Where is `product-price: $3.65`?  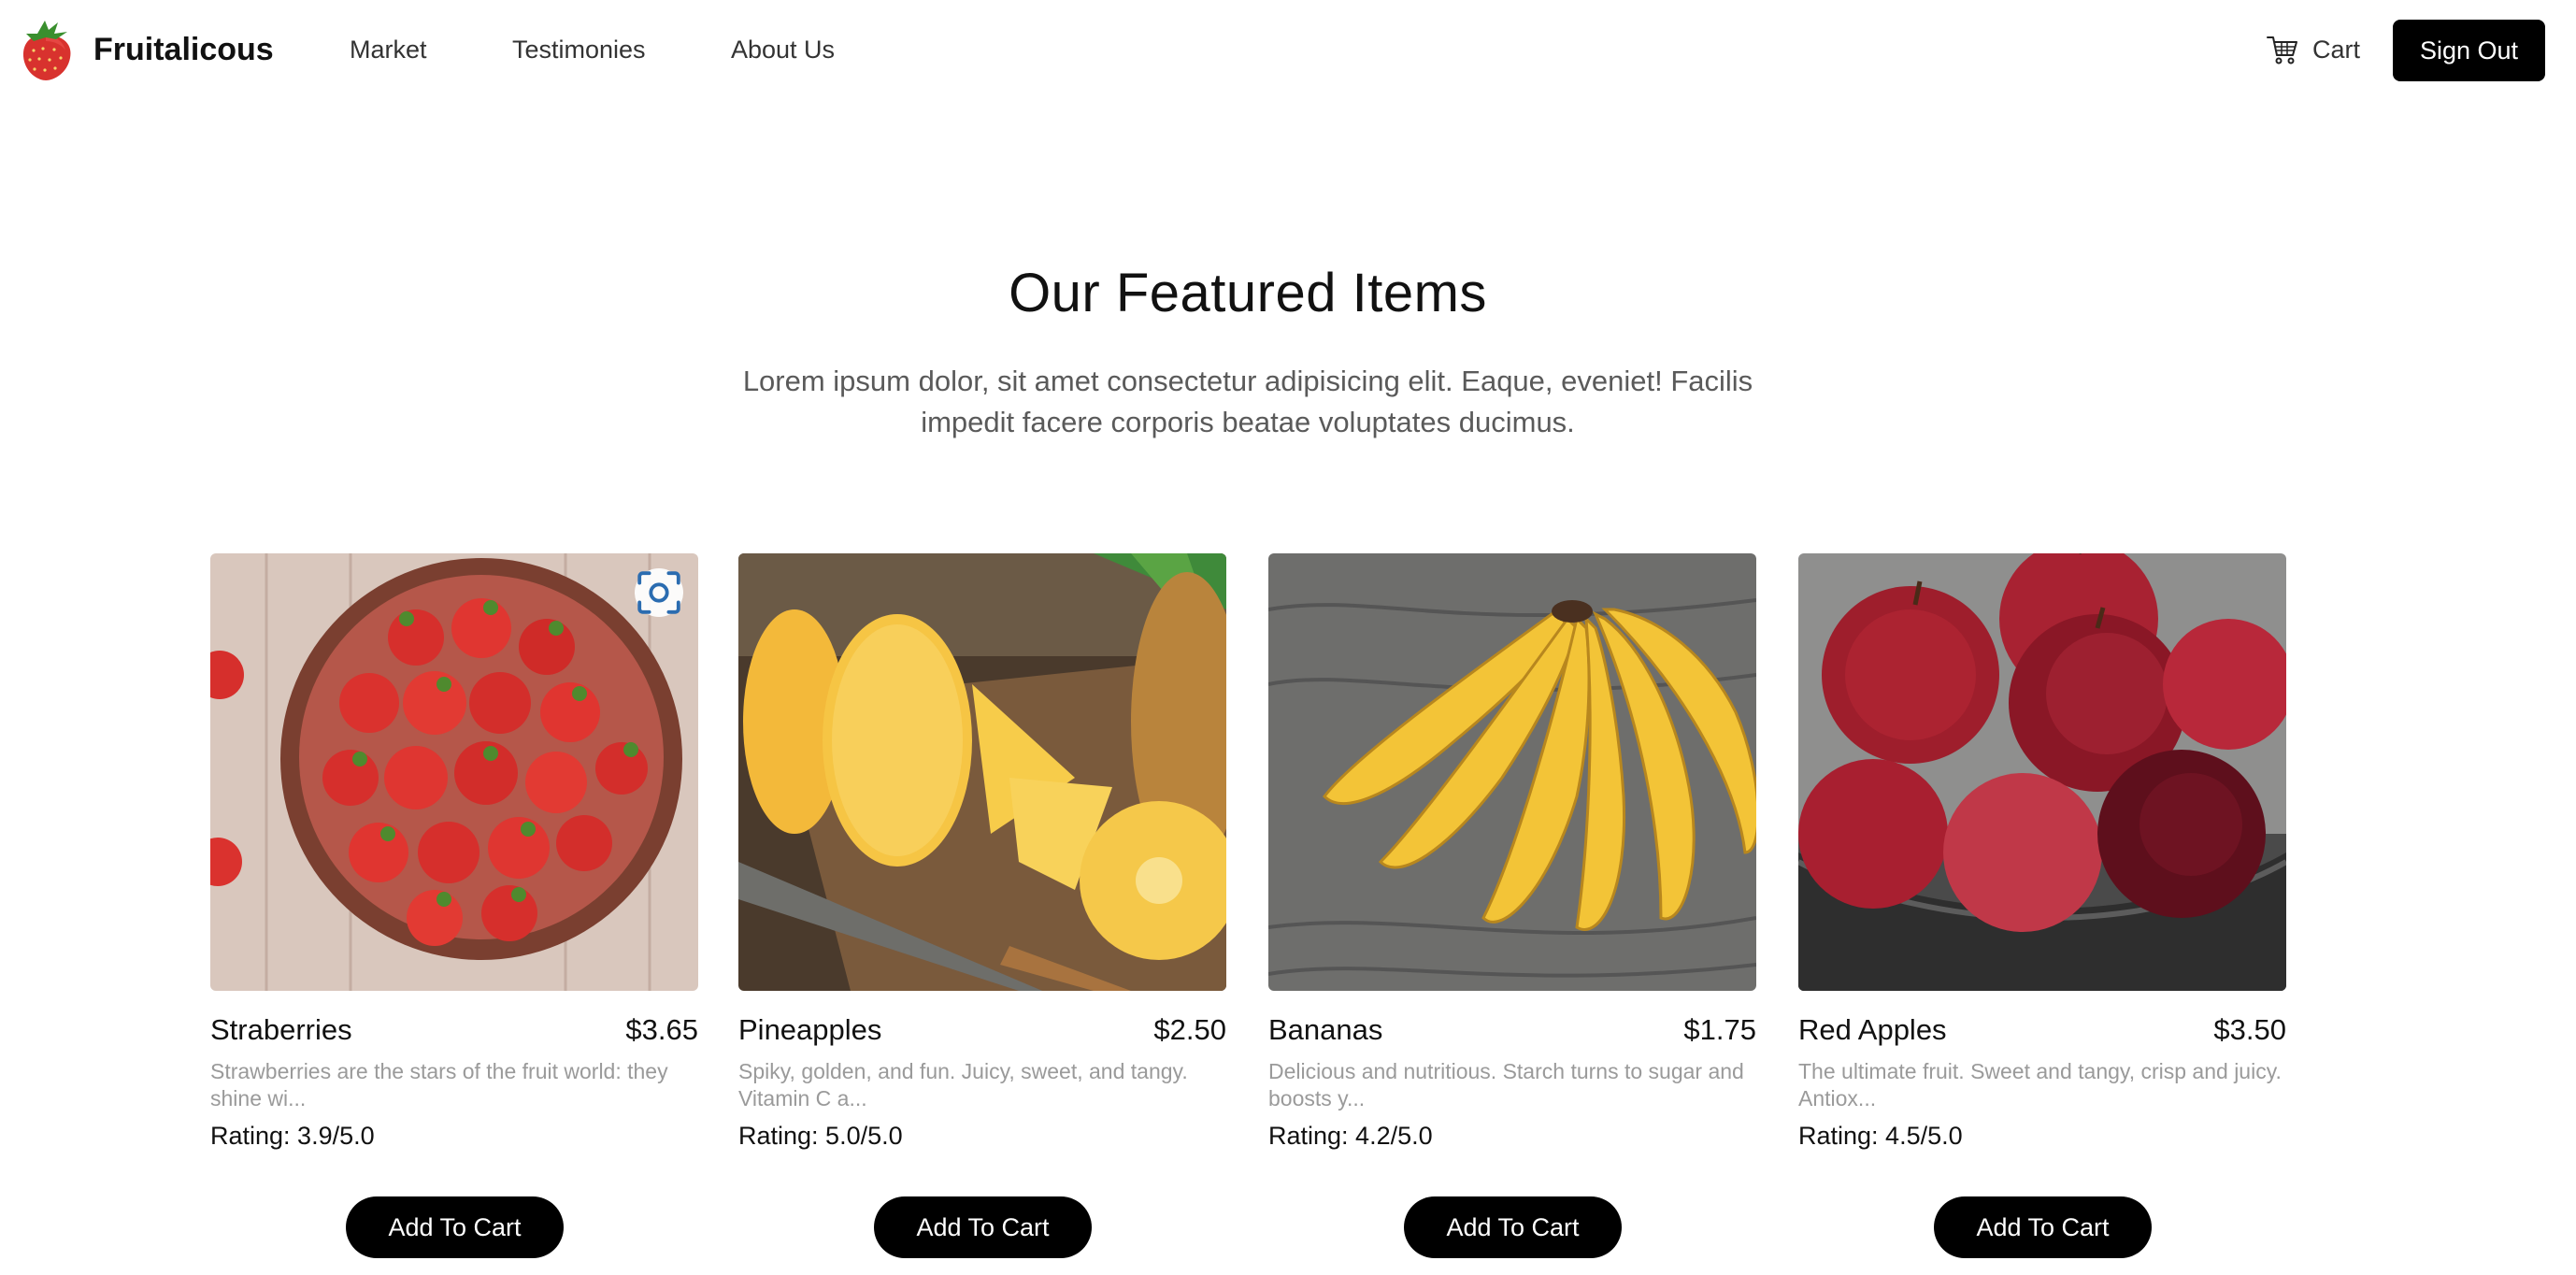 product-price: $3.65 is located at coordinates (661, 1029).